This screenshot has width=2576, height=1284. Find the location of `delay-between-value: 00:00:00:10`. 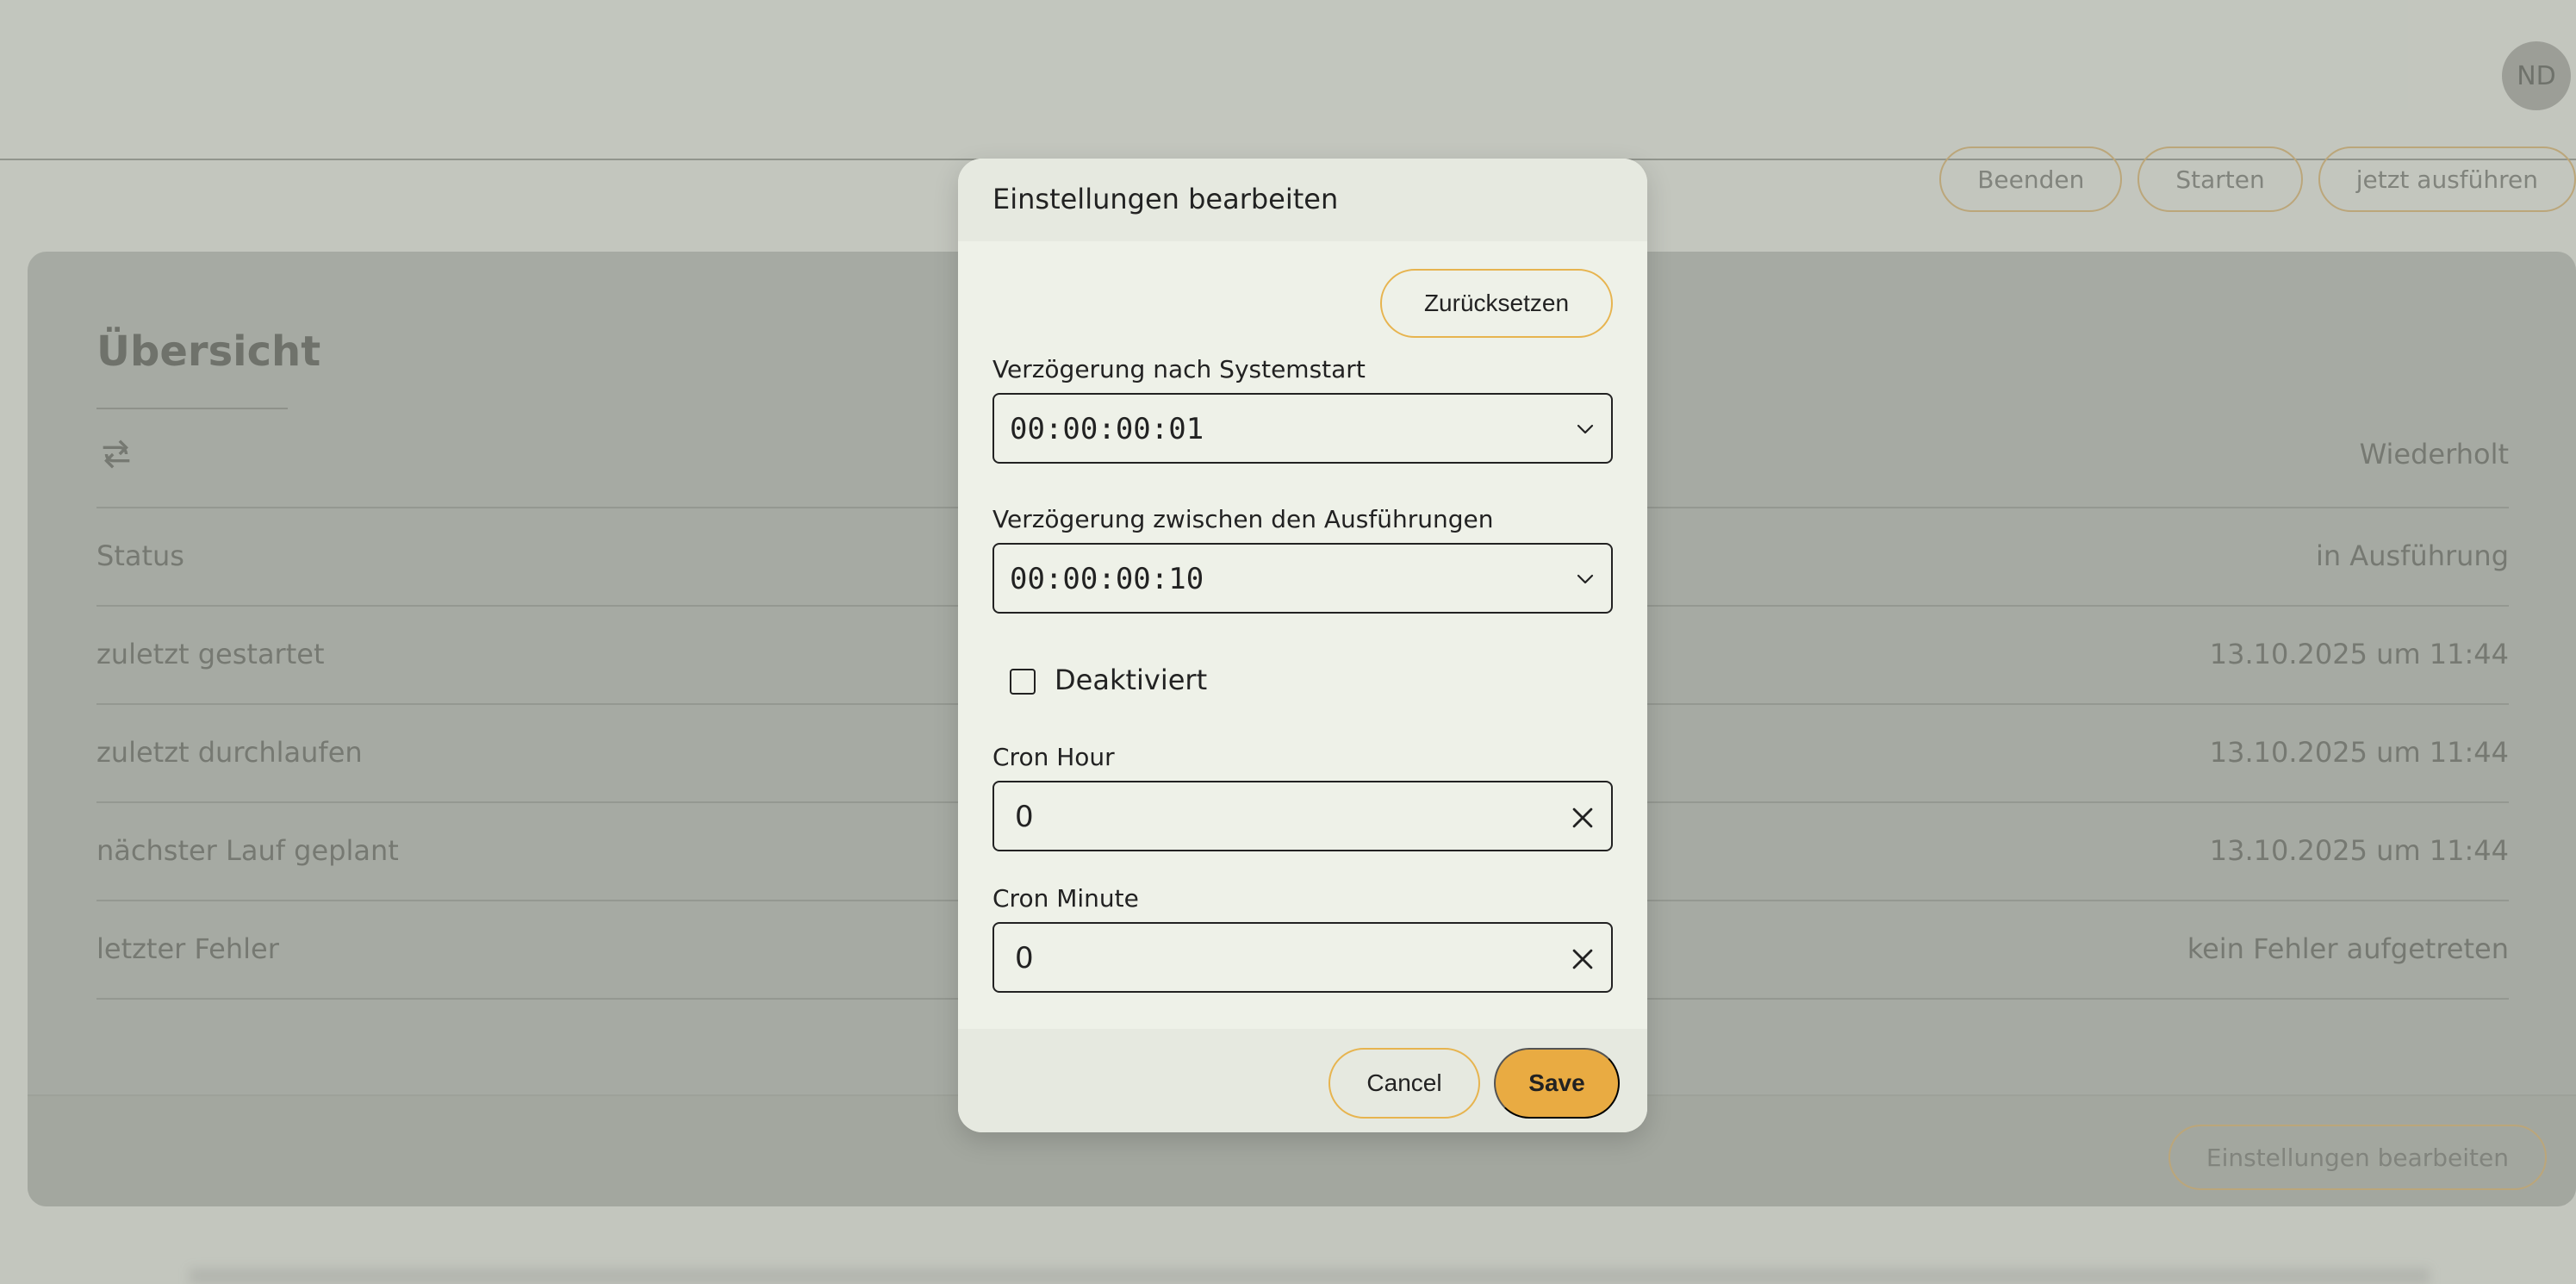

delay-between-value: 00:00:00:10 is located at coordinates (1107, 579).